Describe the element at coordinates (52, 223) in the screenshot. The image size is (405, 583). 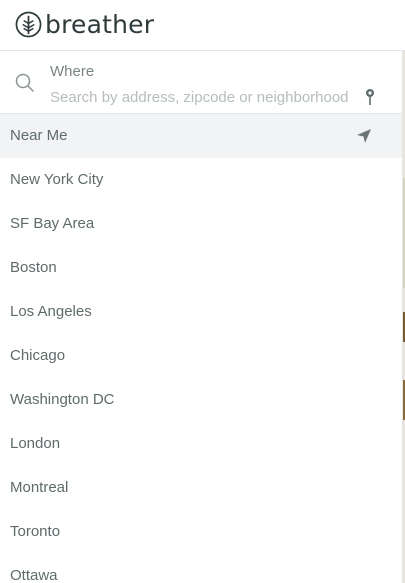
I see `city-label: SF Bay Area` at that location.